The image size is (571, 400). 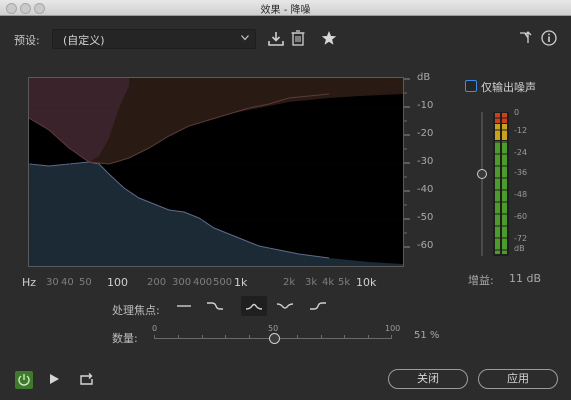 What do you see at coordinates (27, 40) in the screenshot?
I see `preset-label: 预设:` at bounding box center [27, 40].